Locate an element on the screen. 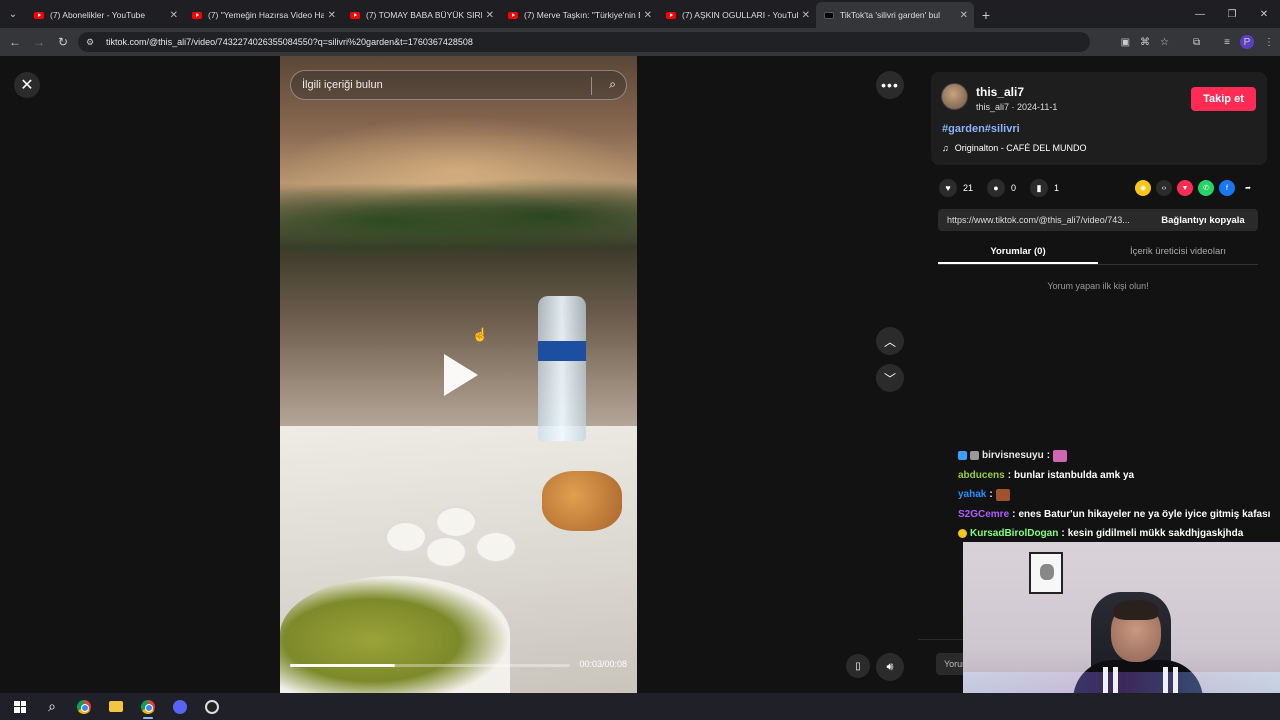 Image resolution: width=1280 pixels, height=720 pixels. video-progress-fill is located at coordinates (342, 665).